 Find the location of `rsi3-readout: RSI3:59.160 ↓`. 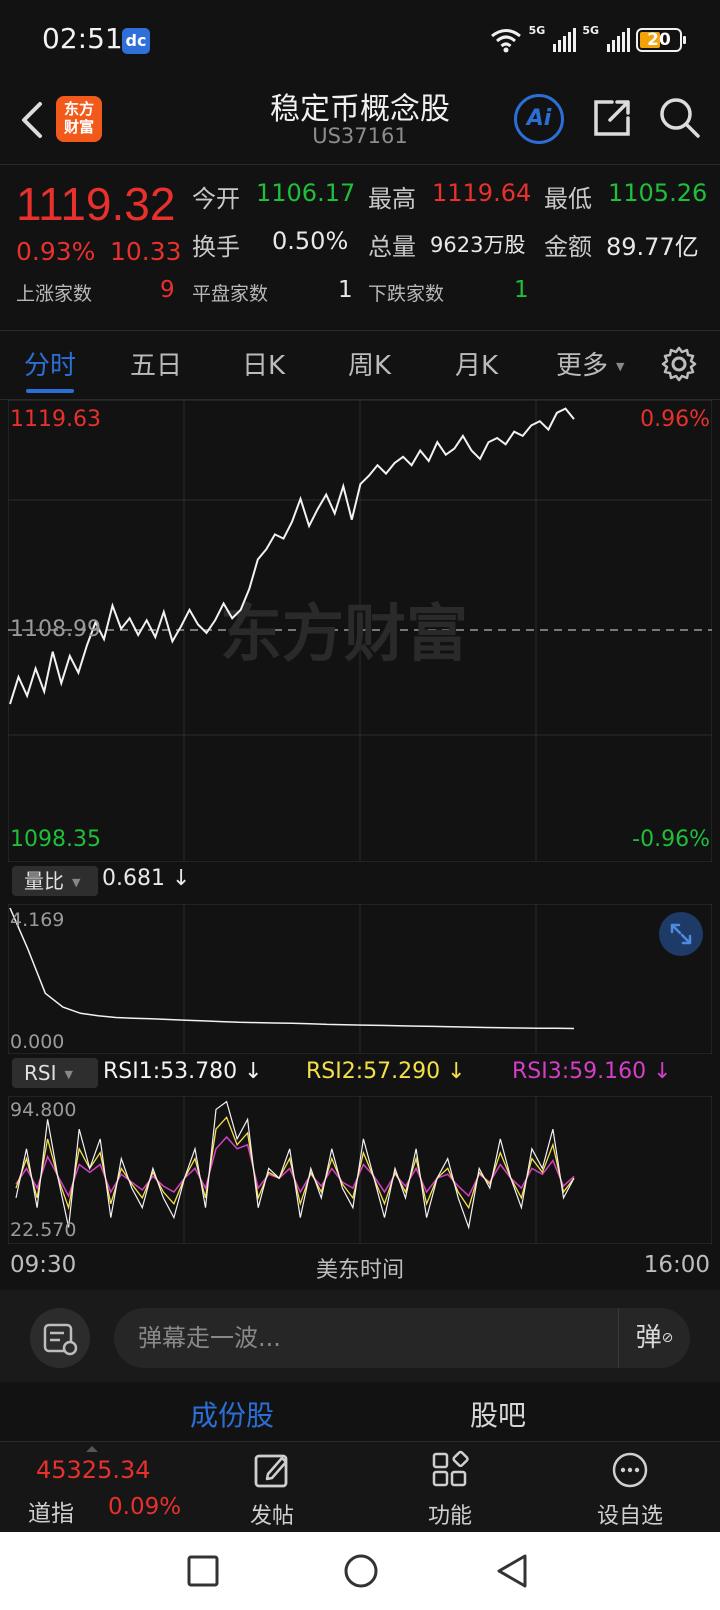

rsi3-readout: RSI3:59.160 ↓ is located at coordinates (592, 1071).